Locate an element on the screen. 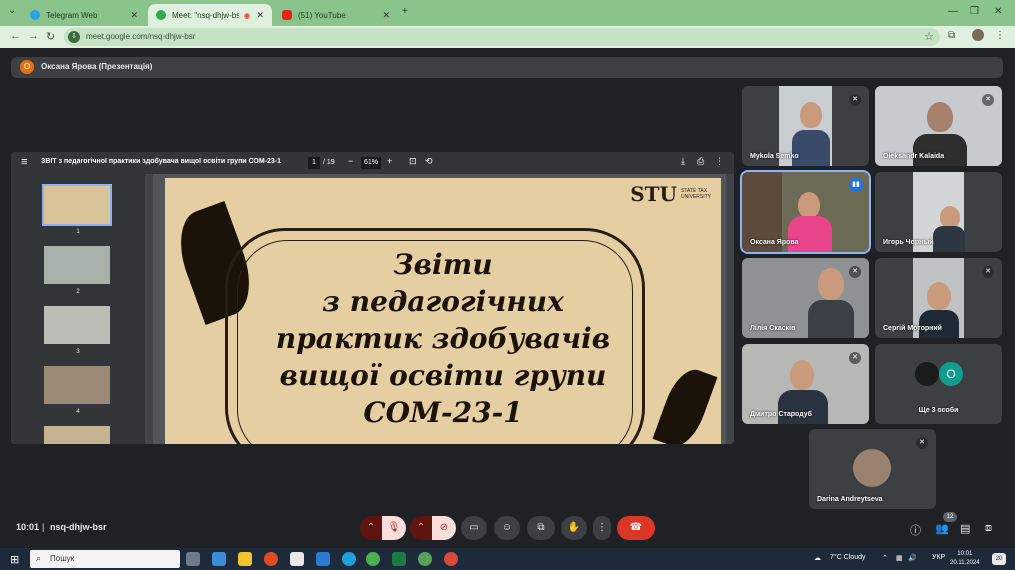  participant-tile: Игорь Чорный is located at coordinates (938, 212).